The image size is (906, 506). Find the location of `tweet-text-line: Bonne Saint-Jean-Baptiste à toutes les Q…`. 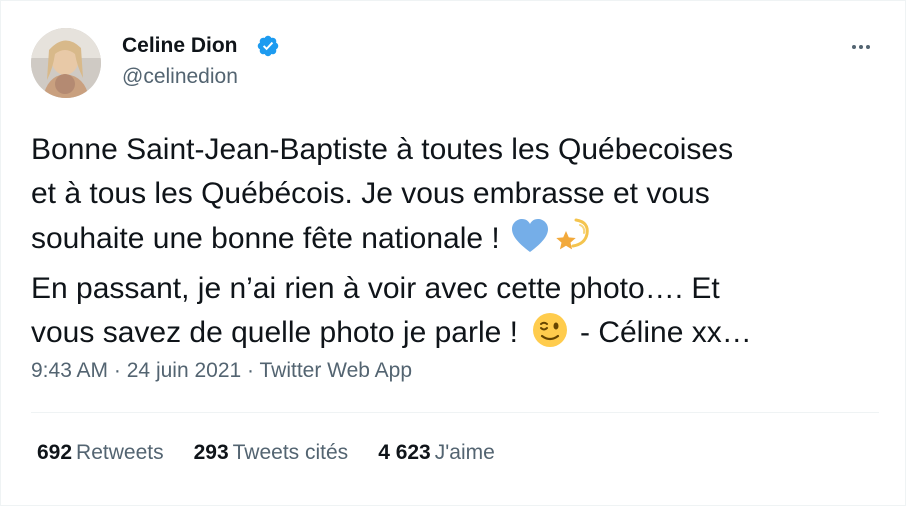

tweet-text-line: Bonne Saint-Jean-Baptiste à toutes les Q… is located at coordinates (382, 149).